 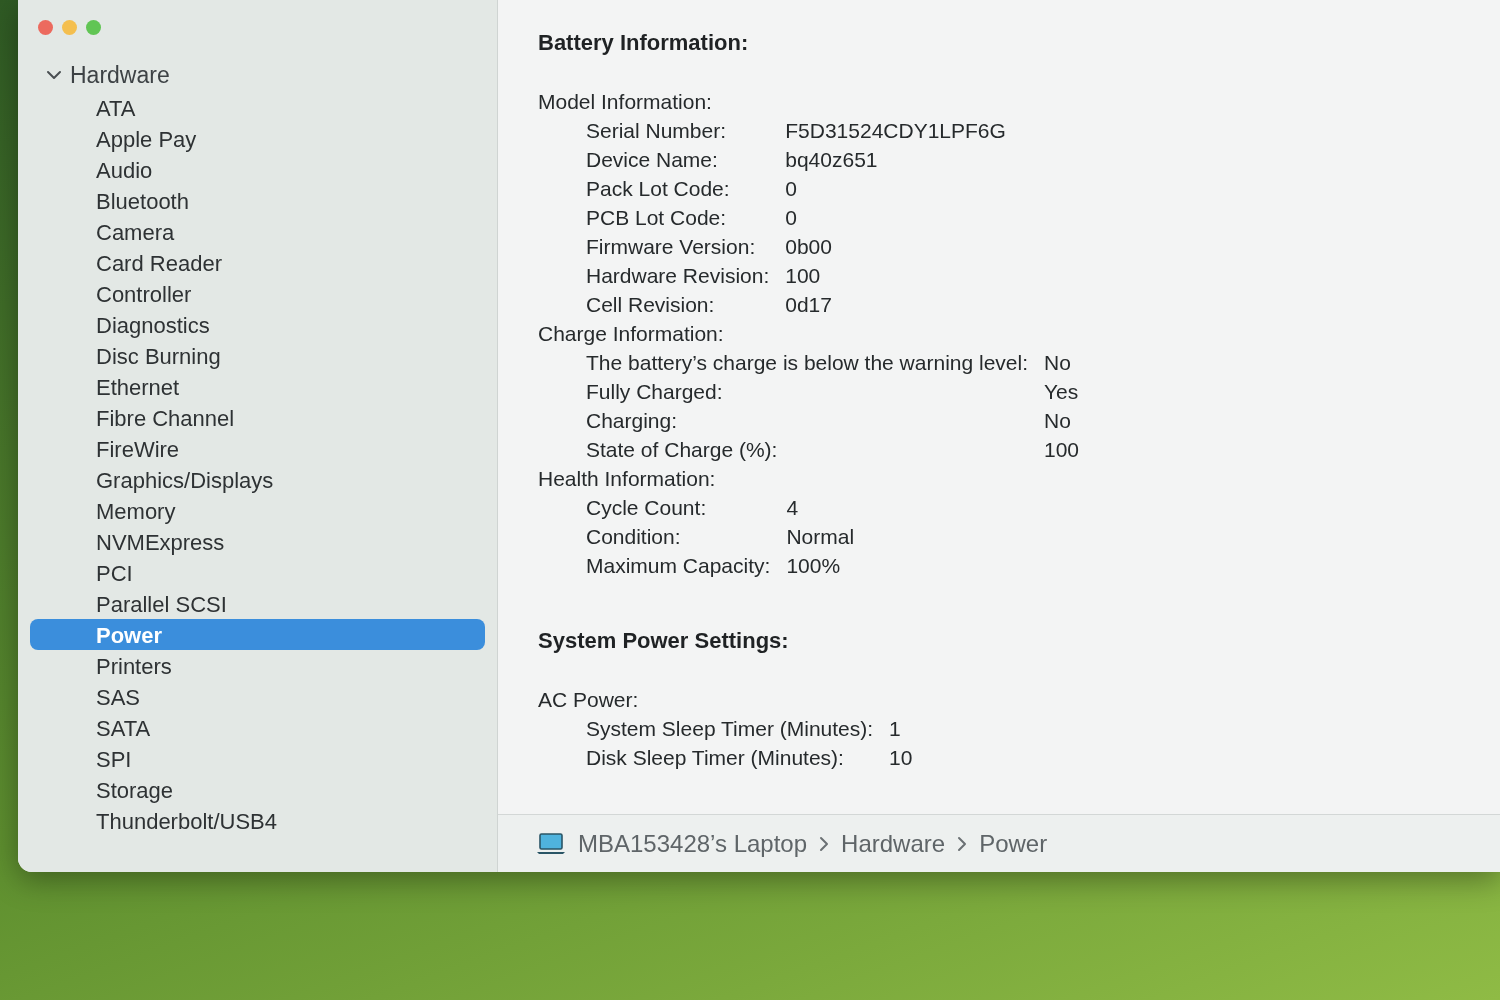 I want to click on field-value: 0b00, so click(x=809, y=247).